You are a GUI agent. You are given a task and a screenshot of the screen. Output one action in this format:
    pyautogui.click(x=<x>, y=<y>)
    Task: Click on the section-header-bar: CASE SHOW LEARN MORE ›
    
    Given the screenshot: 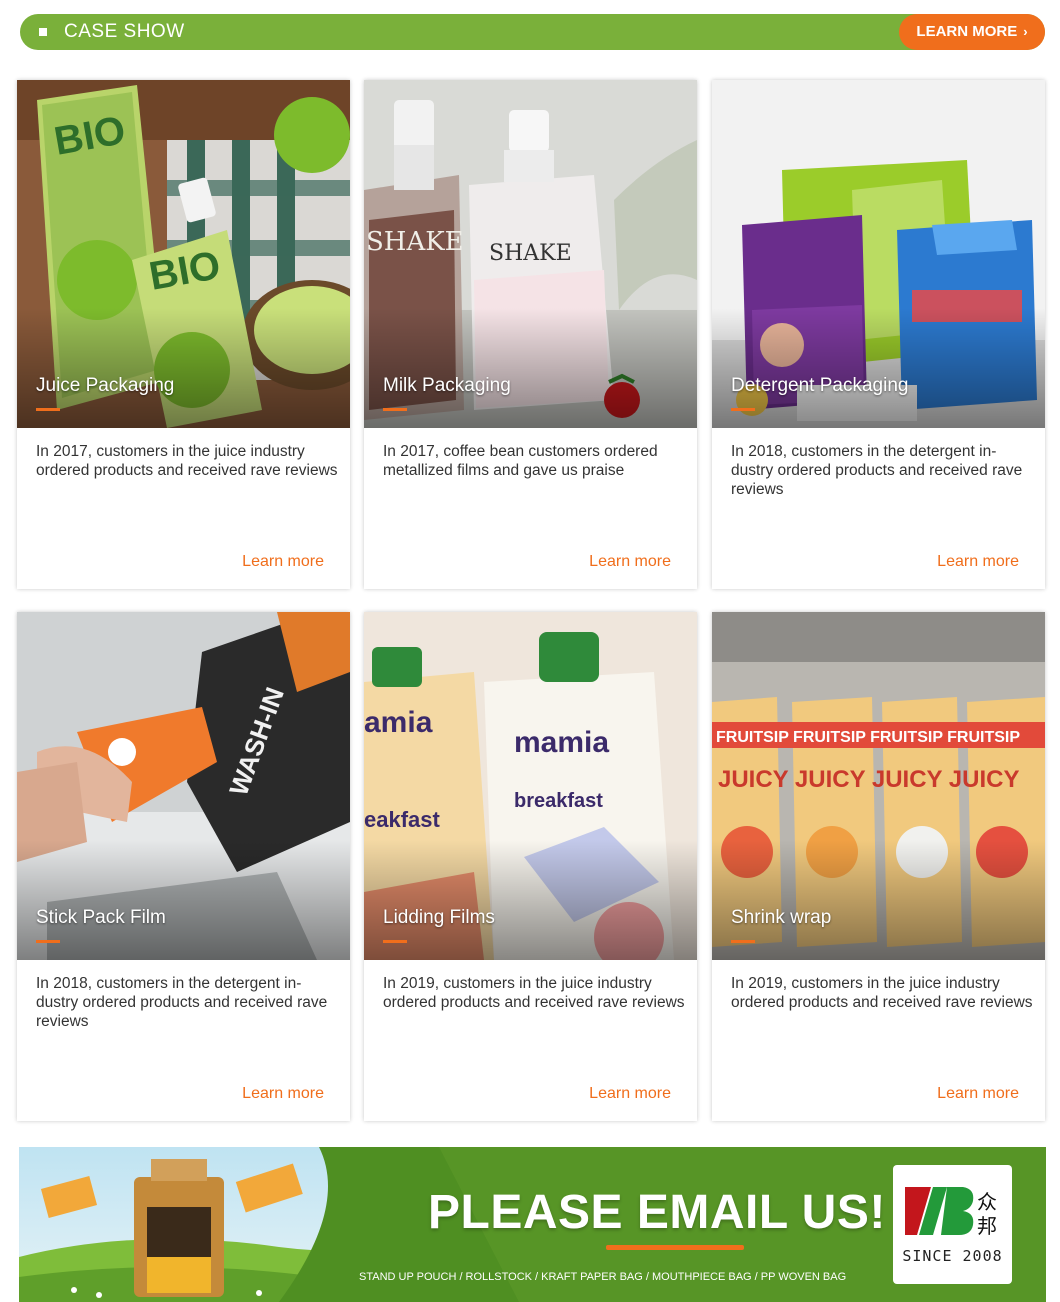 What is the action you would take?
    pyautogui.click(x=532, y=32)
    